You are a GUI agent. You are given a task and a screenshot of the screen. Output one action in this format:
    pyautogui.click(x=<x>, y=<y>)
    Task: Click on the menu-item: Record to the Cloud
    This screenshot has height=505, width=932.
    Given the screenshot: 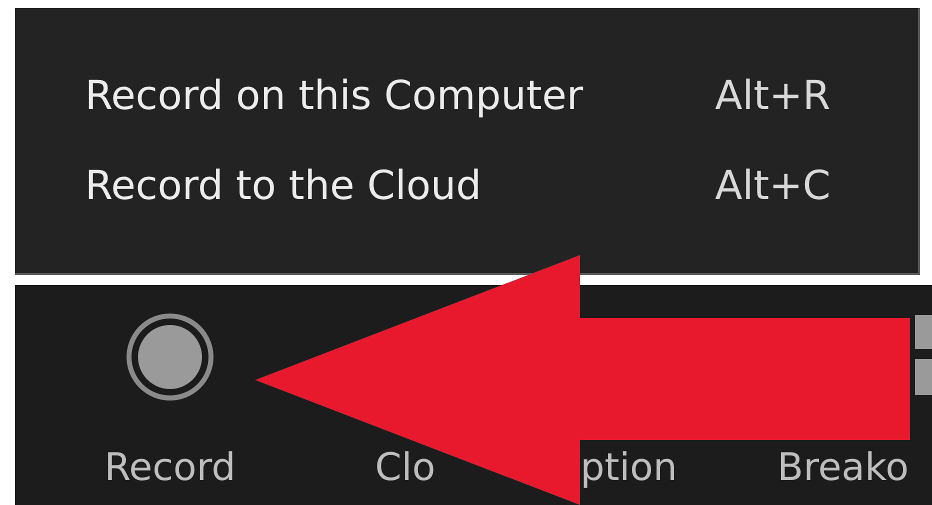 What is the action you would take?
    pyautogui.click(x=400, y=186)
    